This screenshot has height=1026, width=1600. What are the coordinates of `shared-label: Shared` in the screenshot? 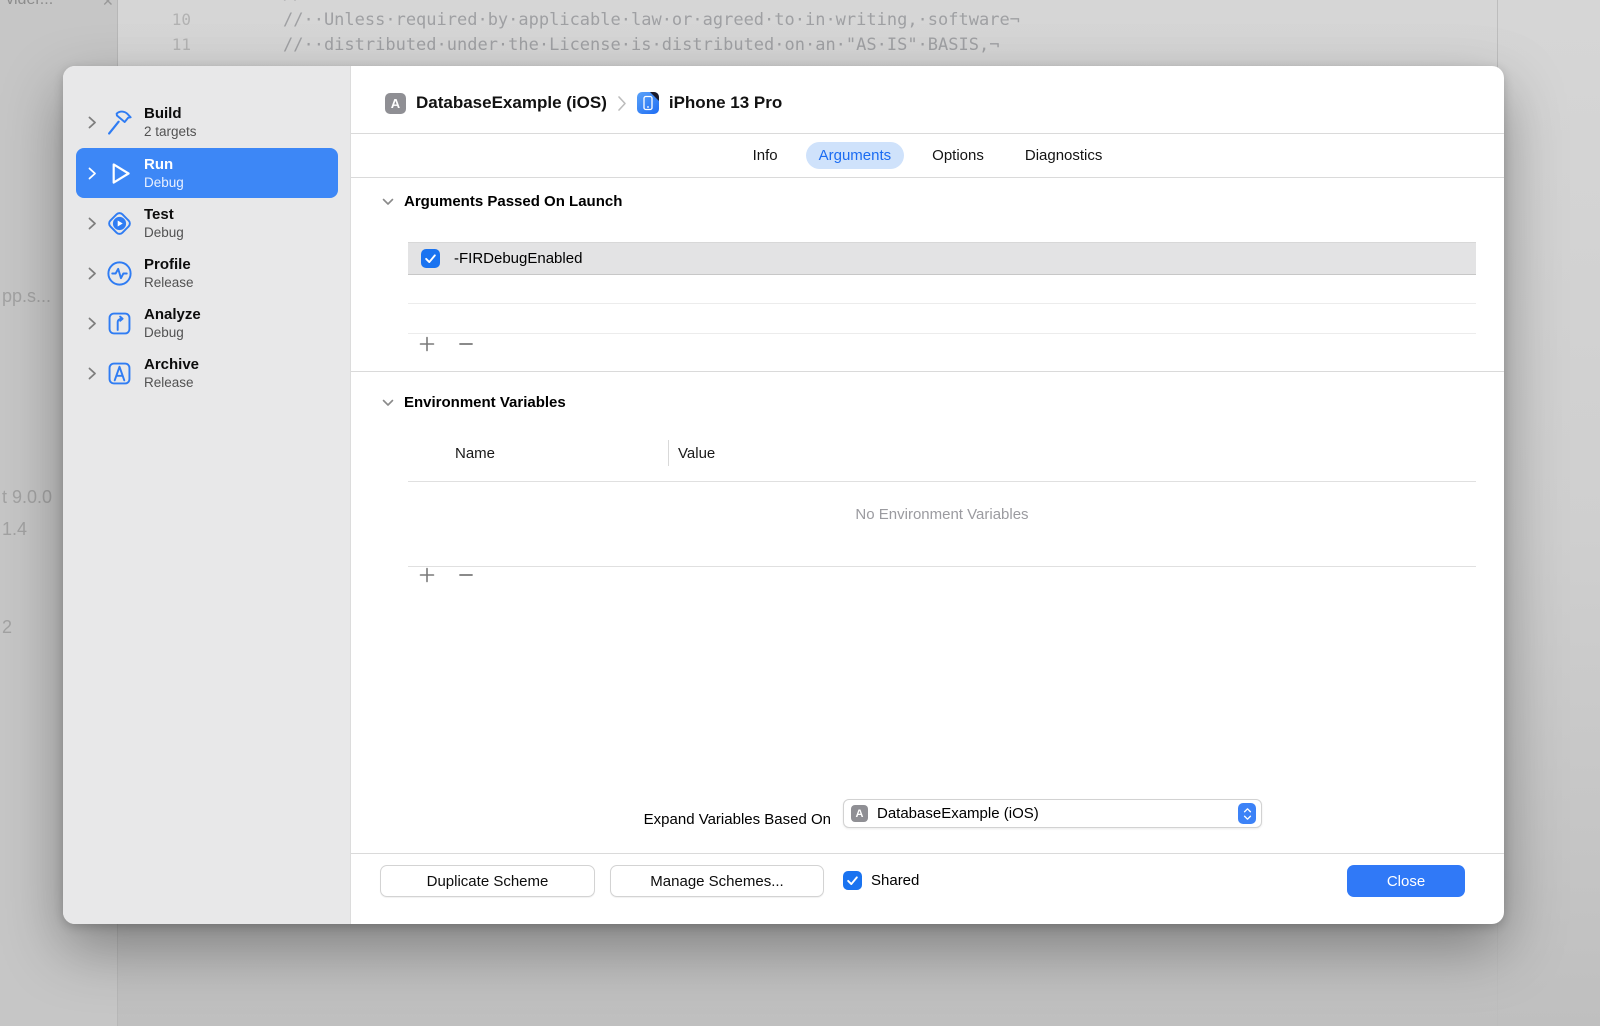 It's located at (895, 880).